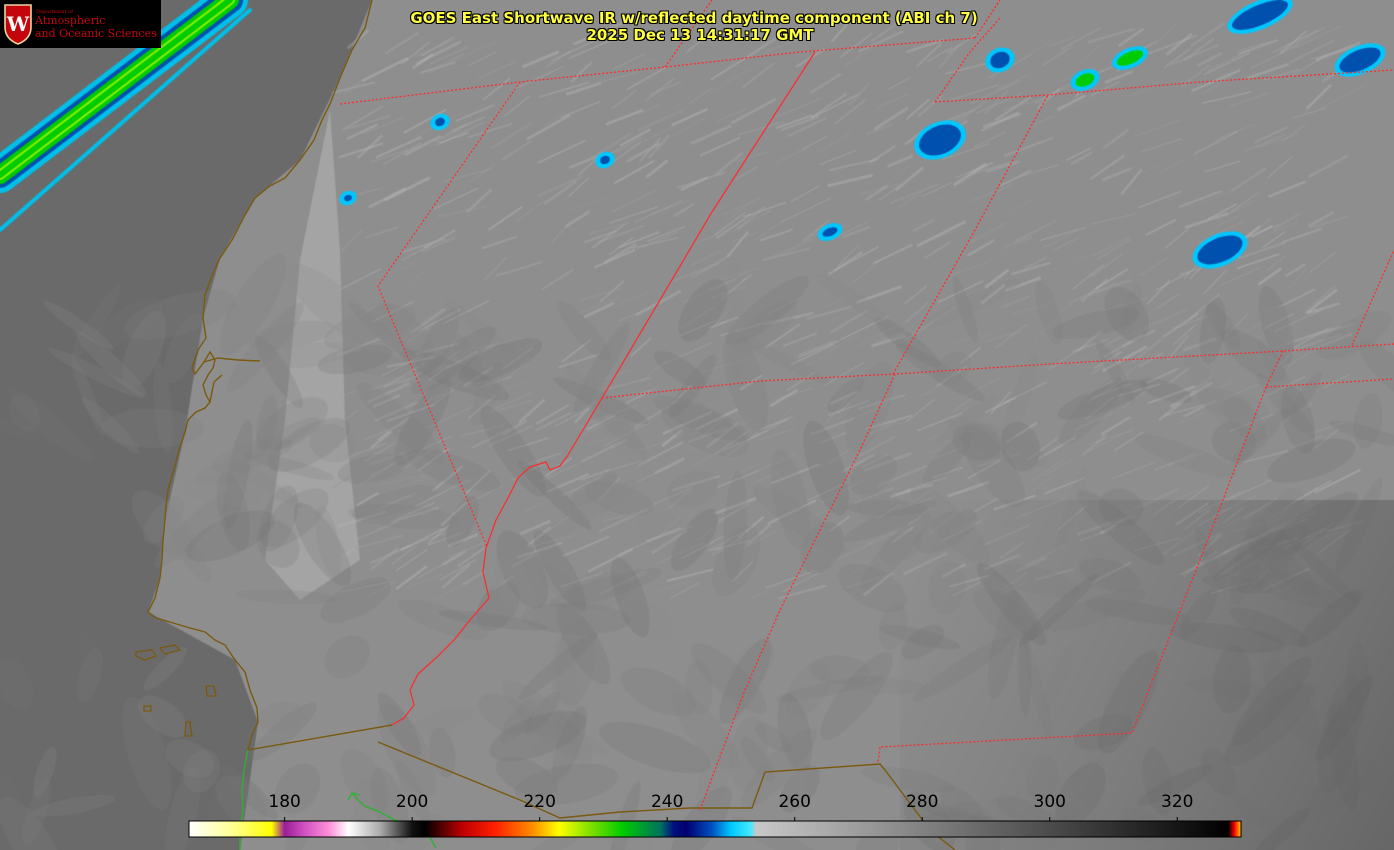  Describe the element at coordinates (667, 802) in the screenshot. I see `colorbar-tick-label: 240` at that location.